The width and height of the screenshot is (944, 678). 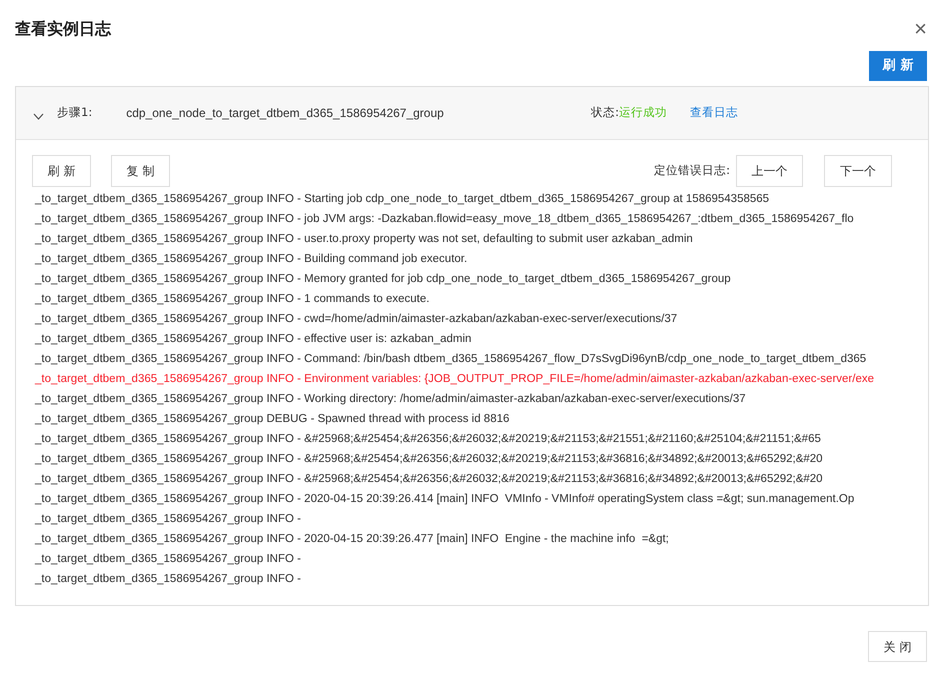 What do you see at coordinates (455, 379) in the screenshot?
I see `log-line: _to_target_dtbem_d365_1586954267_group INFO - Environment variables: {JOB_OUTPUT_PROP_FILE=/home/admin/aimaster-azkaban/azkaban-exec-server/exe` at bounding box center [455, 379].